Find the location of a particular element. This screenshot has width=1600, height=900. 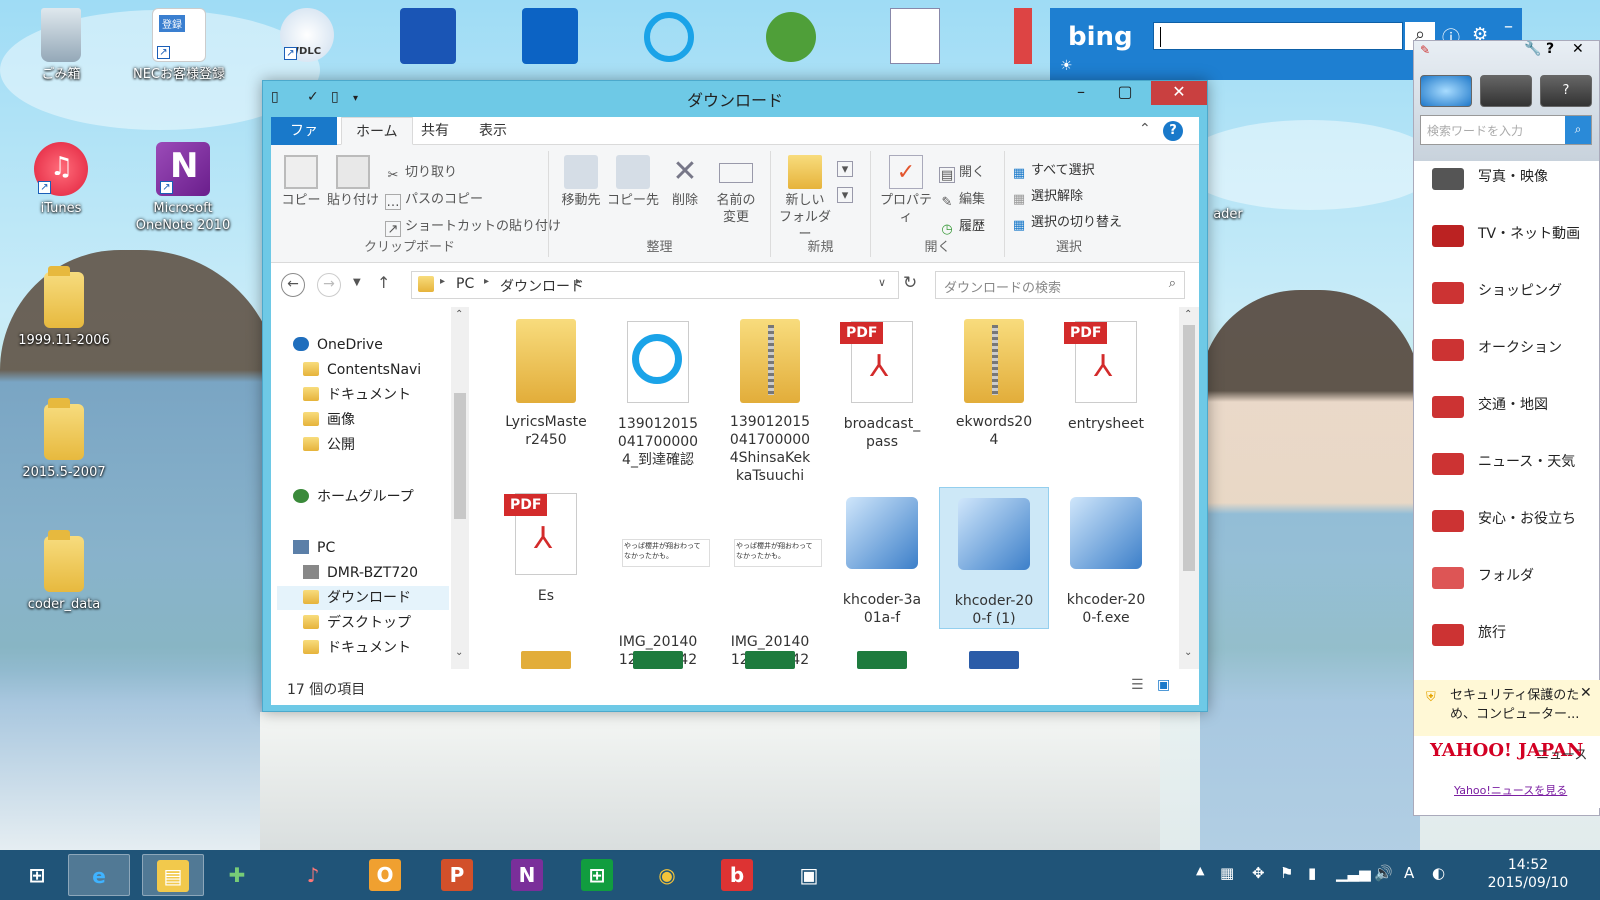

desktop-icon-onenote: N ↗ Microsoft OneNote 2010 is located at coordinates (183, 188).